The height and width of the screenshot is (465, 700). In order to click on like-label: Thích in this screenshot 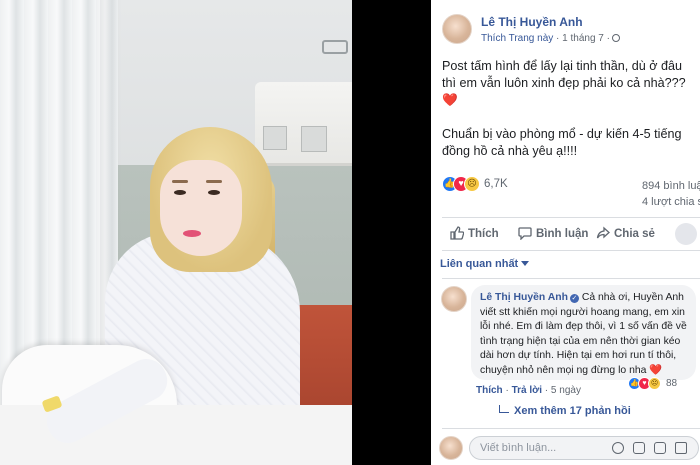, I will do `click(483, 234)`.